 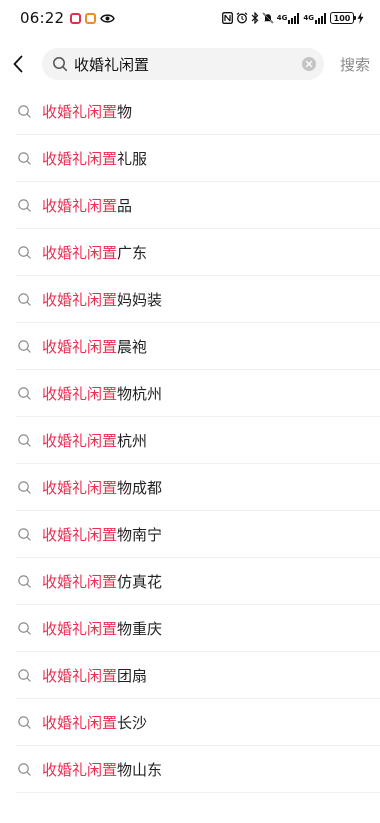 What do you see at coordinates (198, 675) in the screenshot?
I see `suggestion-item: 收婚礼闲置团扇` at bounding box center [198, 675].